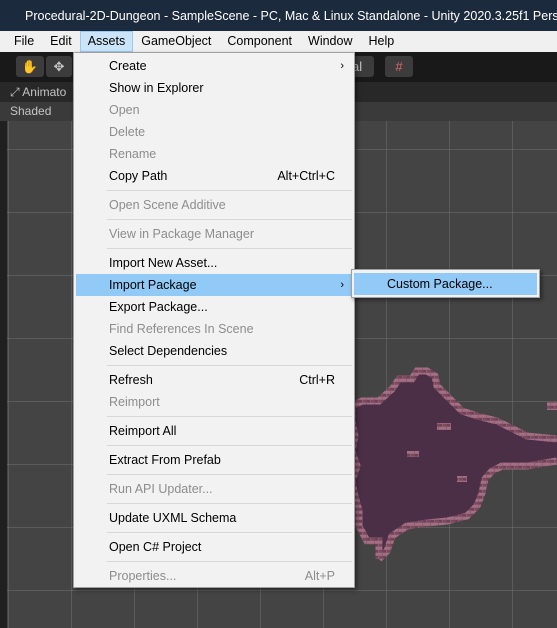  What do you see at coordinates (214, 66) in the screenshot?
I see `menu-item-create: Create ›` at bounding box center [214, 66].